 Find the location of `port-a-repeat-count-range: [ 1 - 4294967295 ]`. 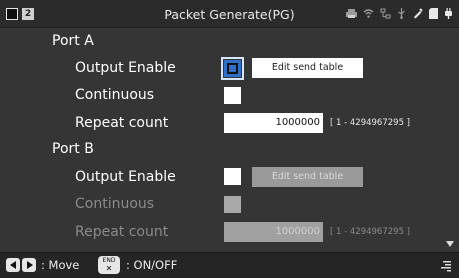

port-a-repeat-count-range: [ 1 - 4294967295 ] is located at coordinates (370, 123).